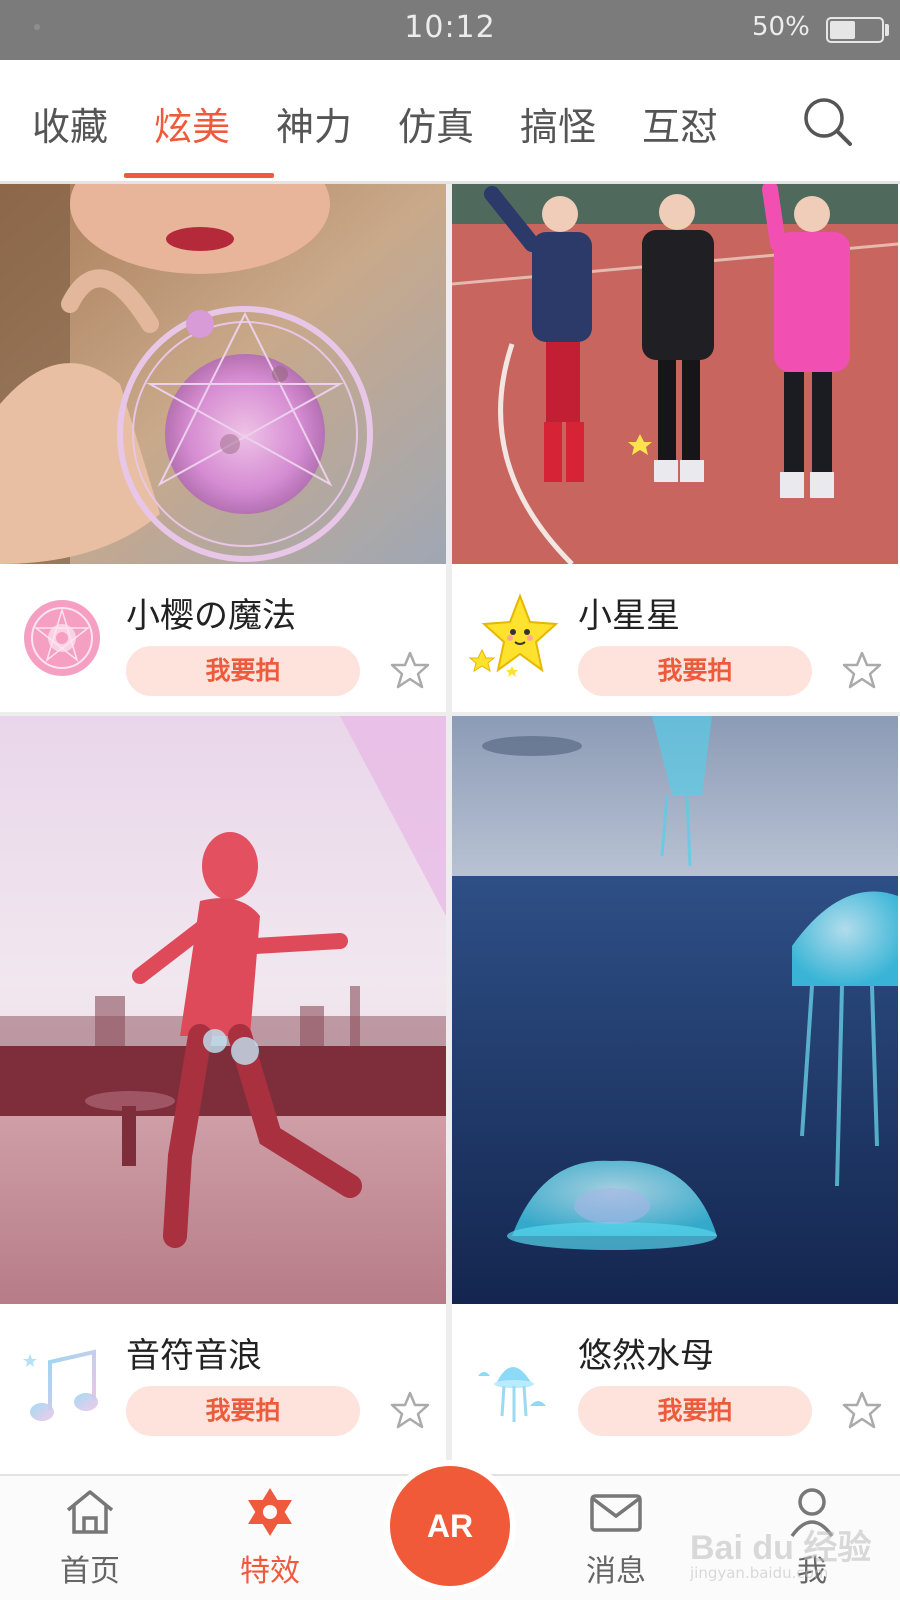 The width and height of the screenshot is (900, 1600). What do you see at coordinates (314, 123) in the screenshot?
I see `tab-power: 神力` at bounding box center [314, 123].